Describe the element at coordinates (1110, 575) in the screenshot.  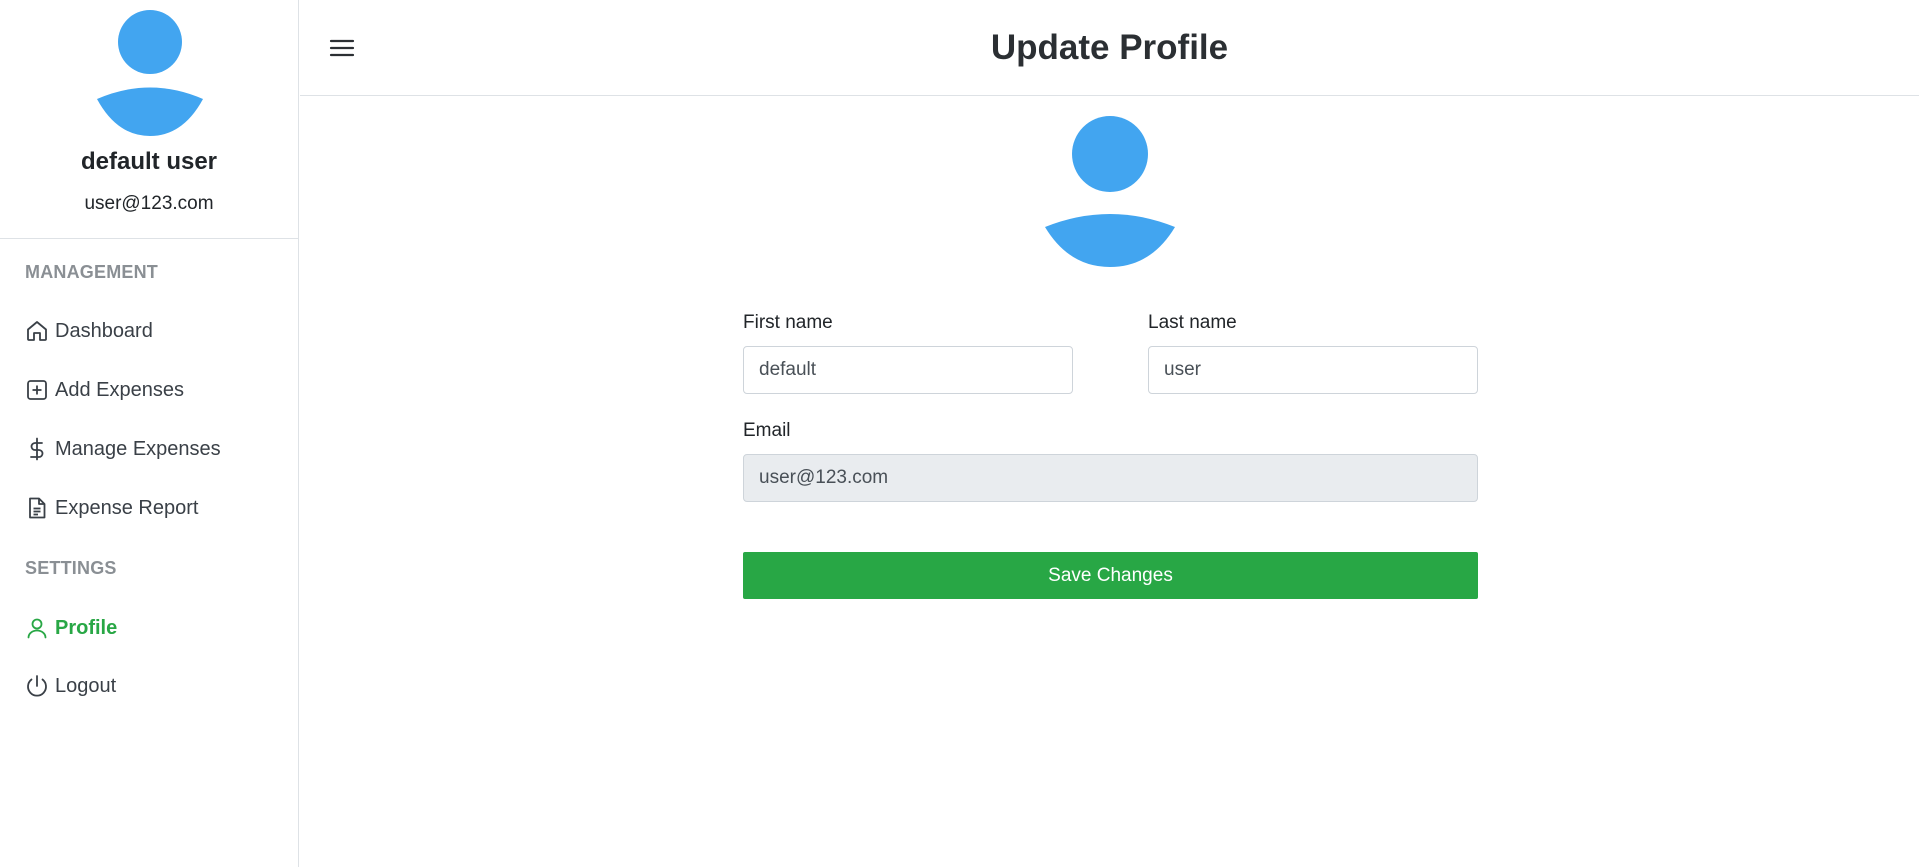
I see `save-changes-button: Save Changes` at that location.